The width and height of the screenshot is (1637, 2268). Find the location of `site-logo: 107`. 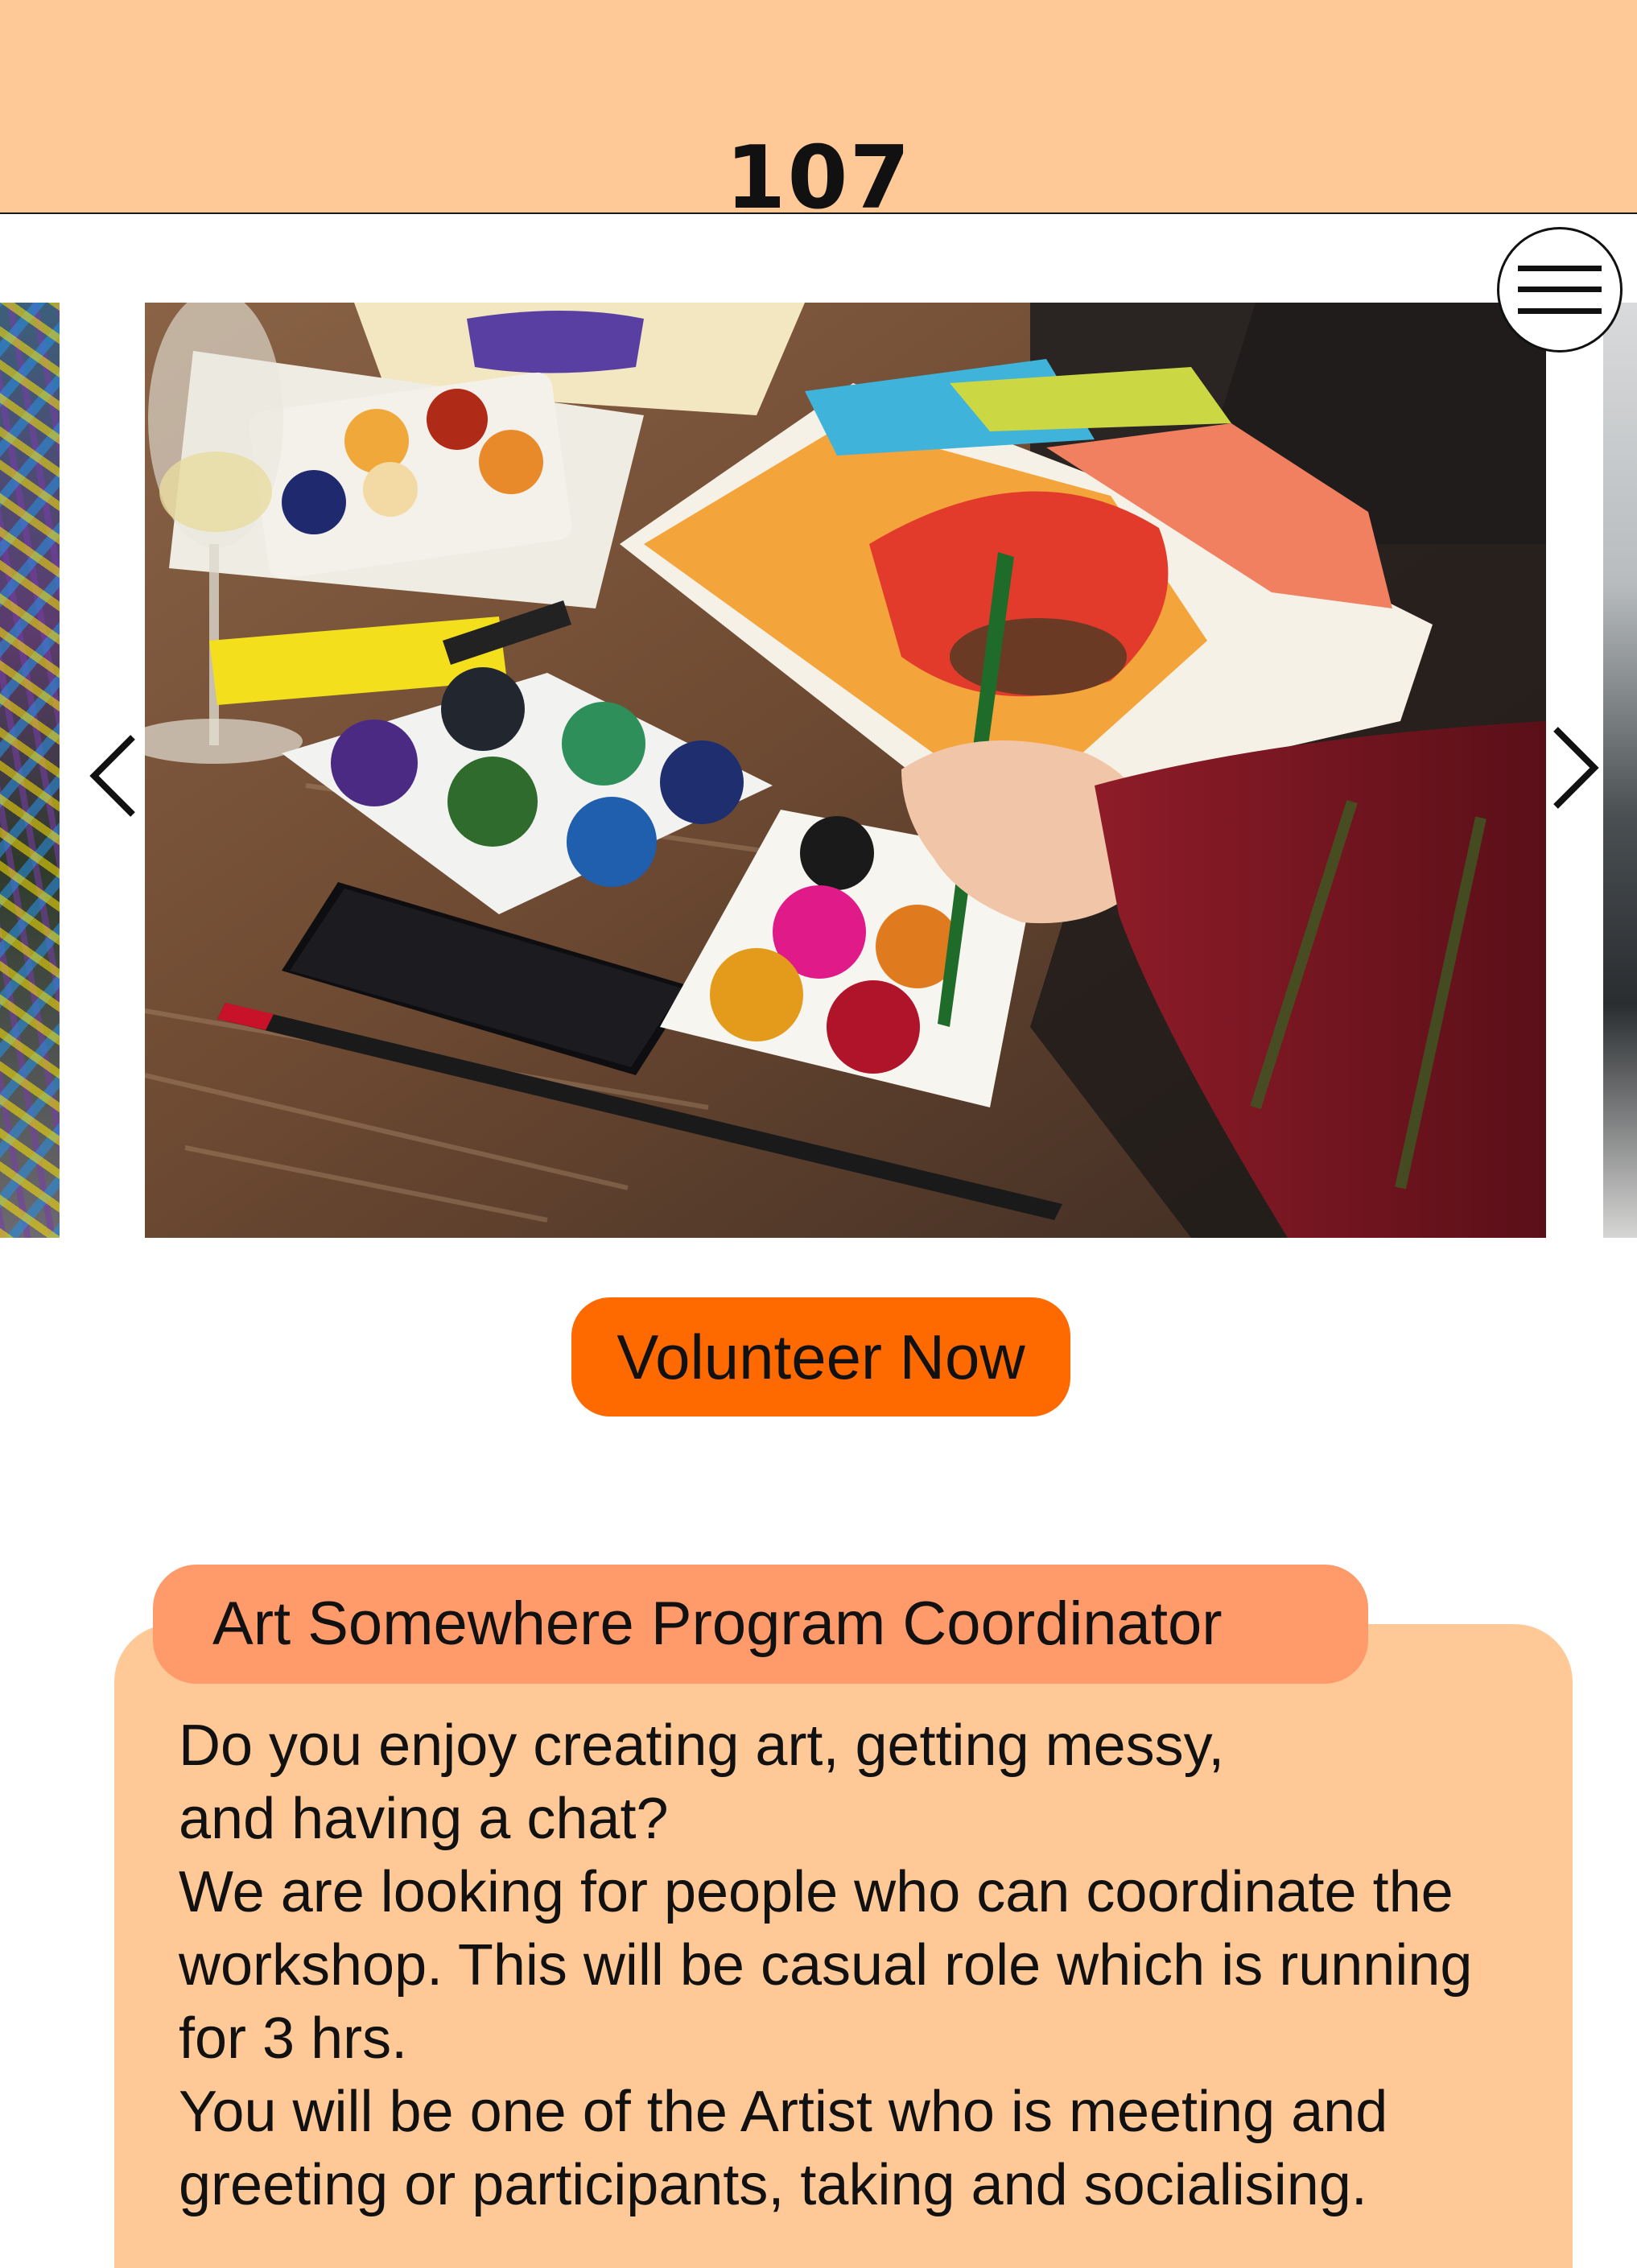

site-logo: 107 is located at coordinates (818, 174).